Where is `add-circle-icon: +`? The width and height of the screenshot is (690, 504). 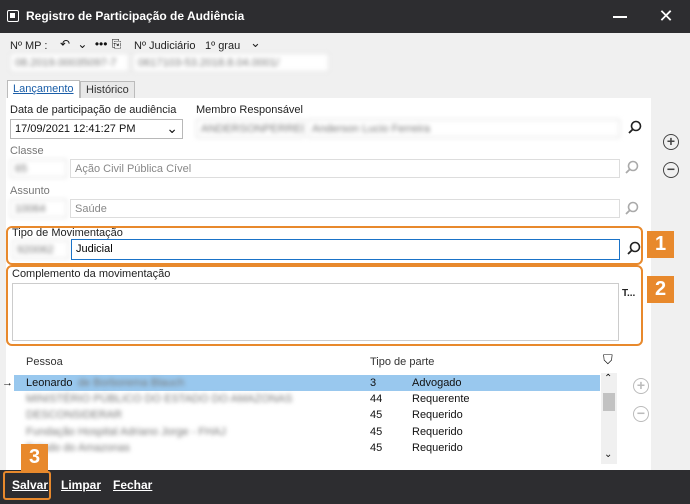
add-circle-icon: + is located at coordinates (671, 142).